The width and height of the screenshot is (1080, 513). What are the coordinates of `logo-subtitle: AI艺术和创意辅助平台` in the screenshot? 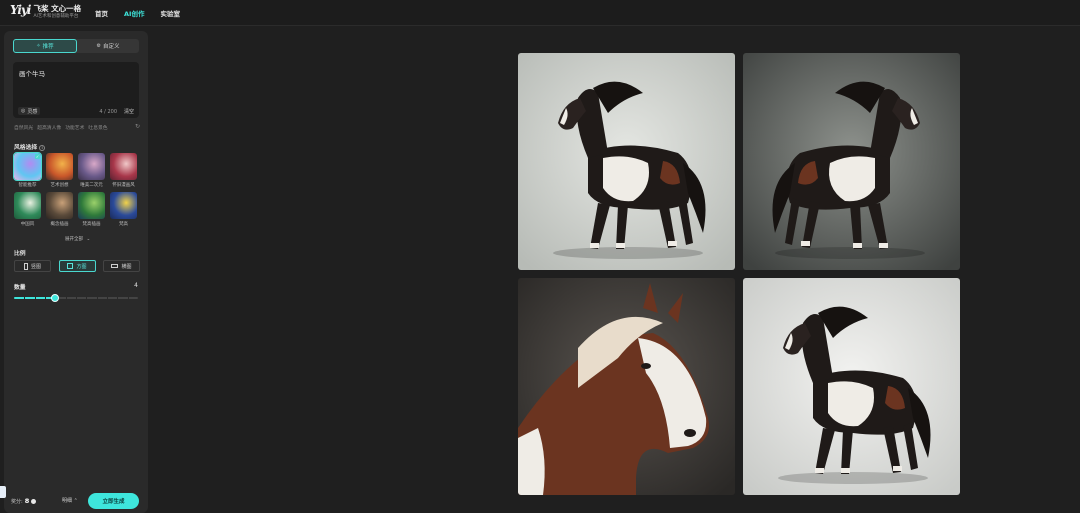 It's located at (56, 16).